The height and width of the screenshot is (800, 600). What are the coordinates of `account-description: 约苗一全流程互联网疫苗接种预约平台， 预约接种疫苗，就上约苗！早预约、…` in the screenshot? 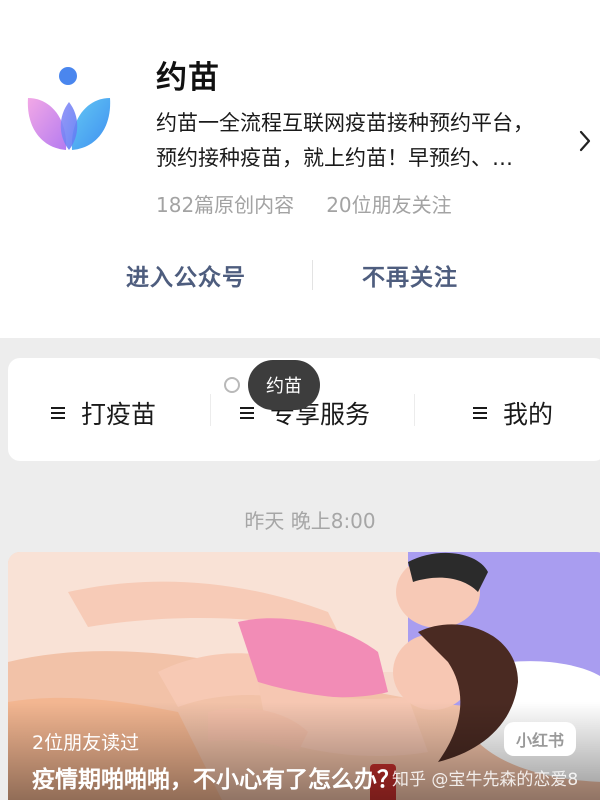 It's located at (361, 141).